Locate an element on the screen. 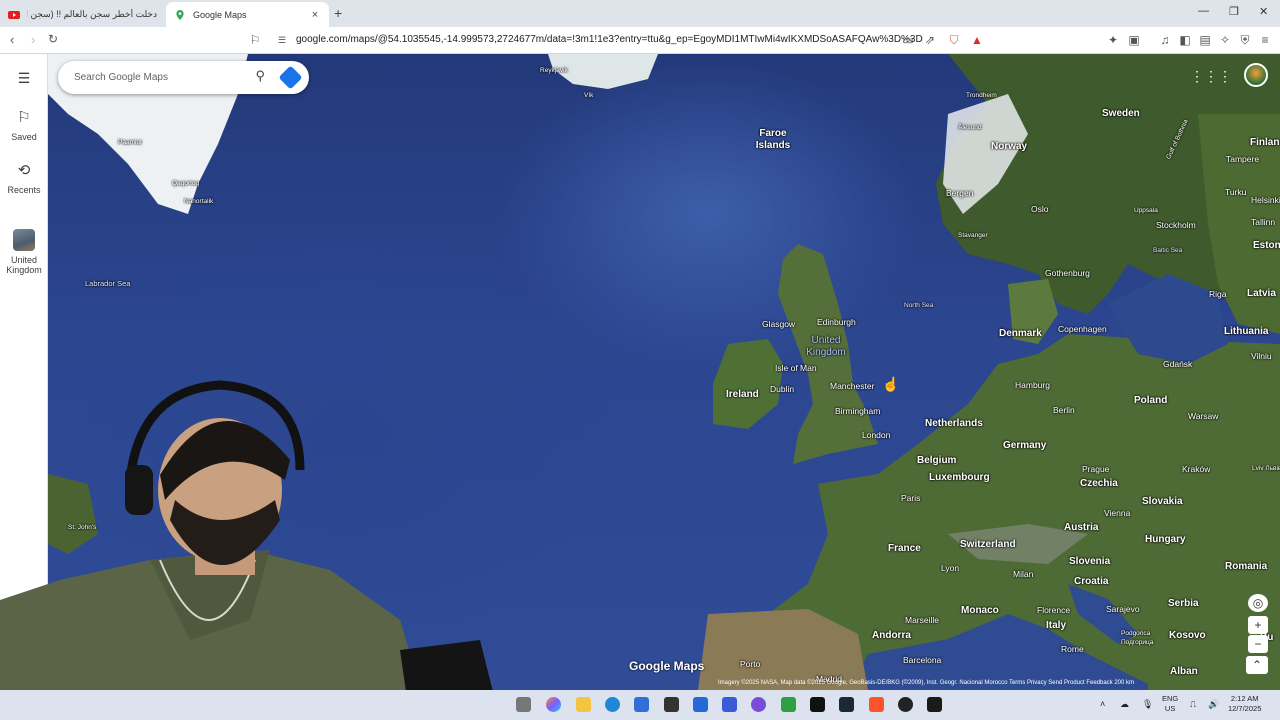 This screenshot has width=1280, height=720. search-icon: ⚲ is located at coordinates (260, 76).